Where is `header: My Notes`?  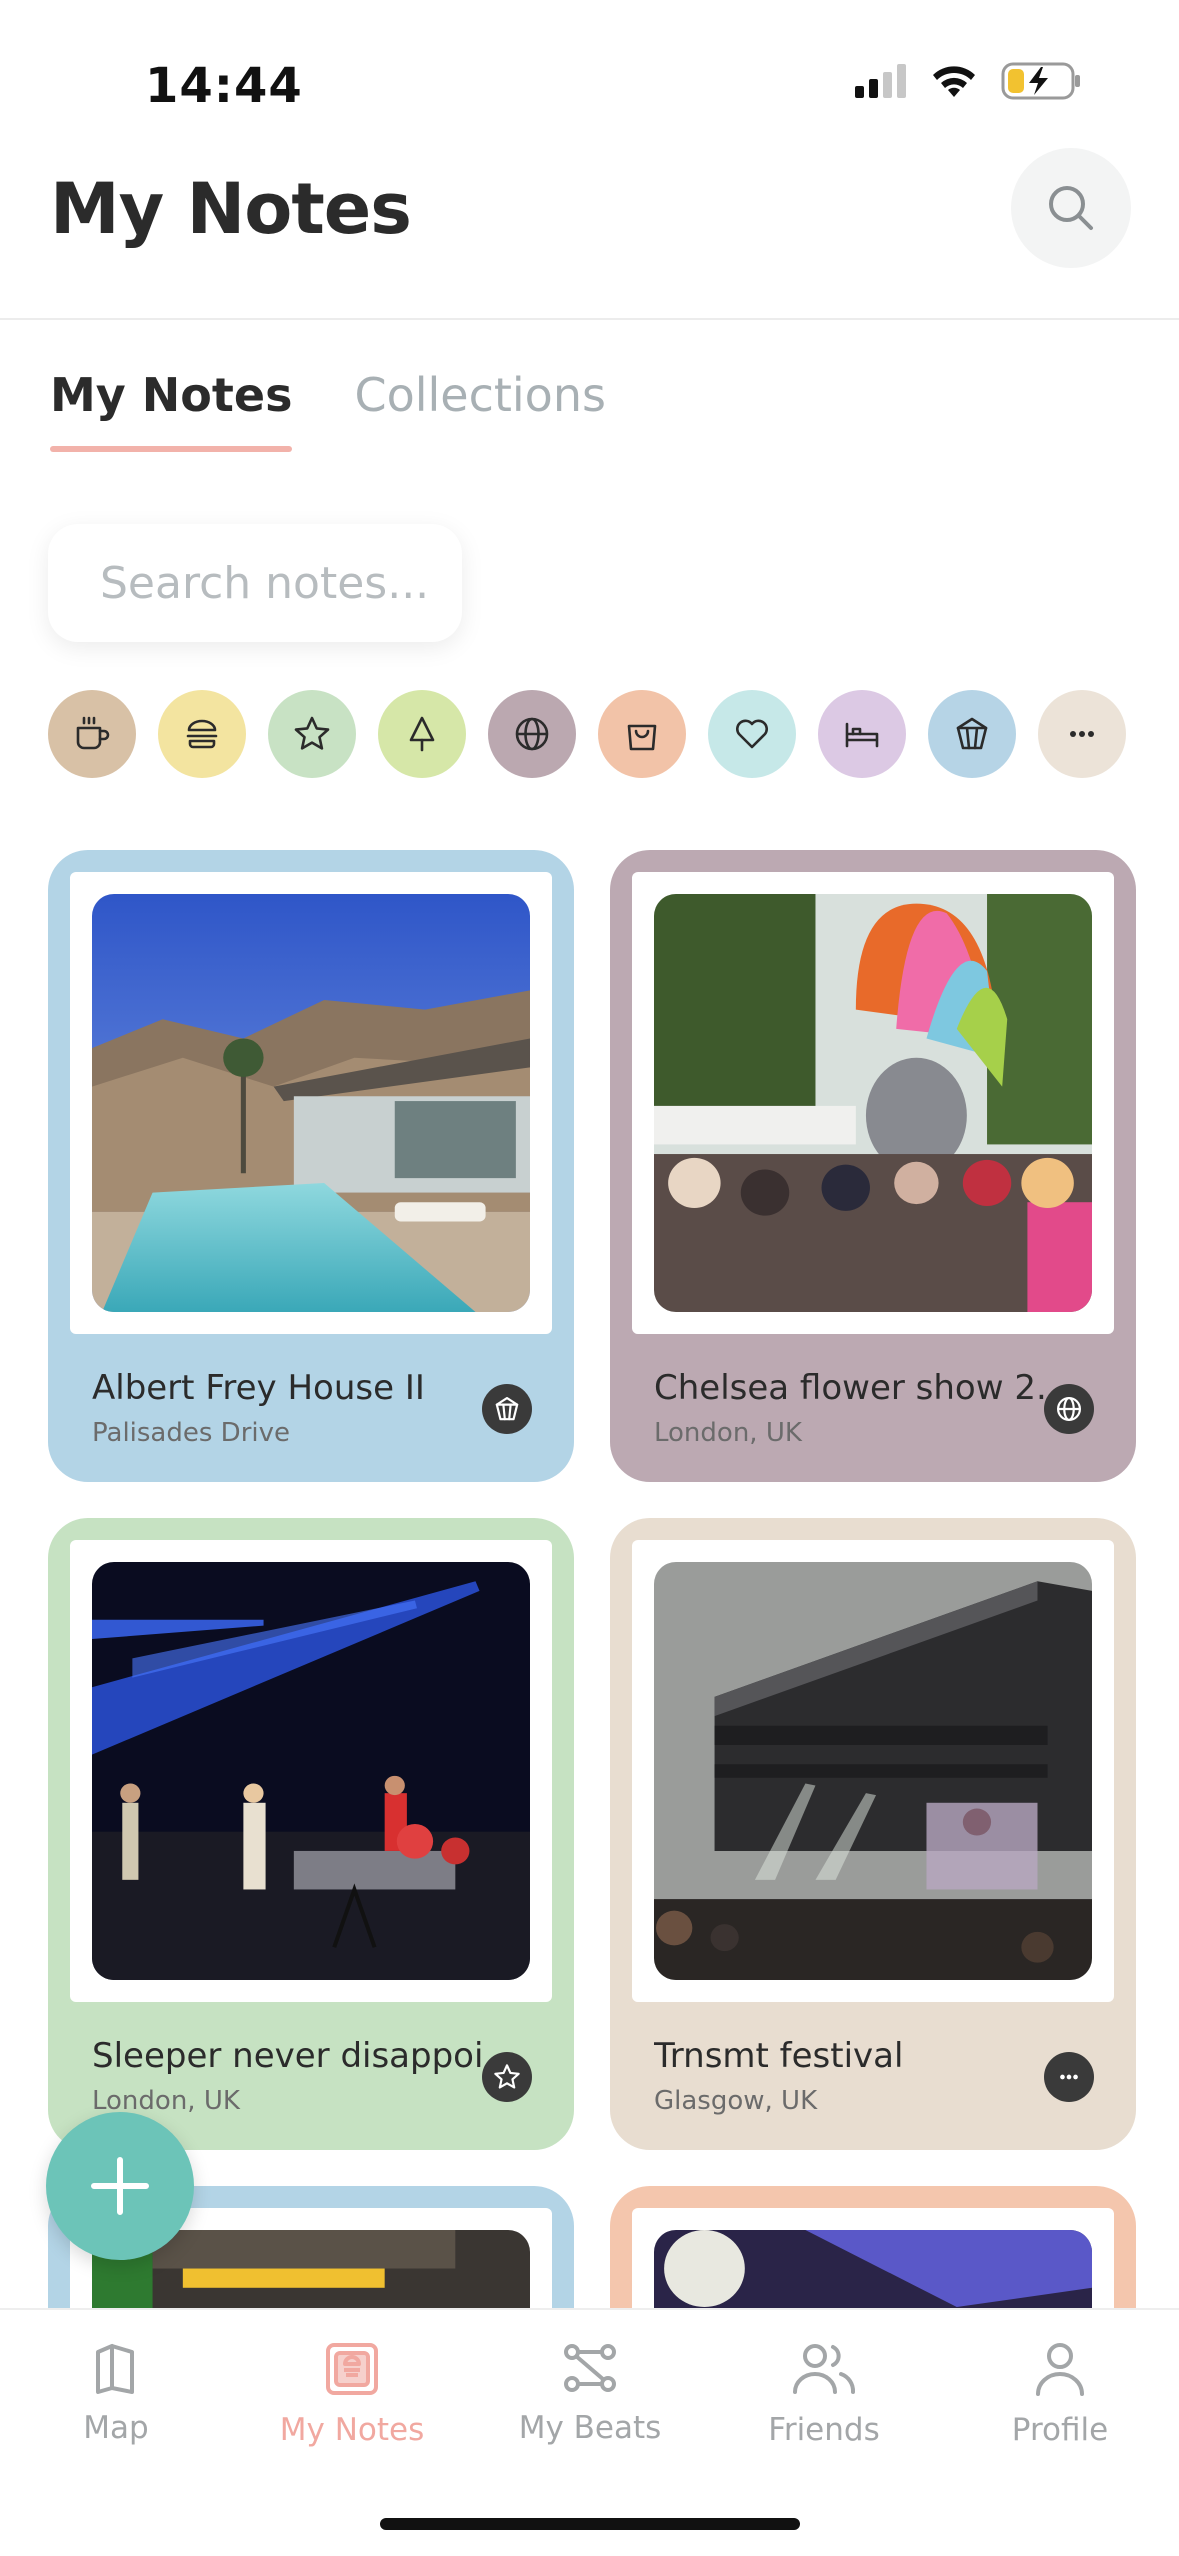 header: My Notes is located at coordinates (589, 230).